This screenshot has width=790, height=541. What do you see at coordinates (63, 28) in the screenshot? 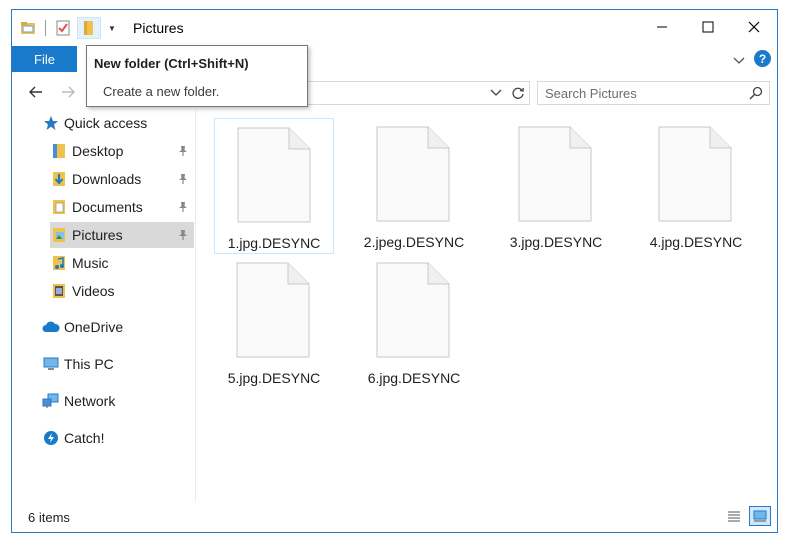
I see `properties-icon` at bounding box center [63, 28].